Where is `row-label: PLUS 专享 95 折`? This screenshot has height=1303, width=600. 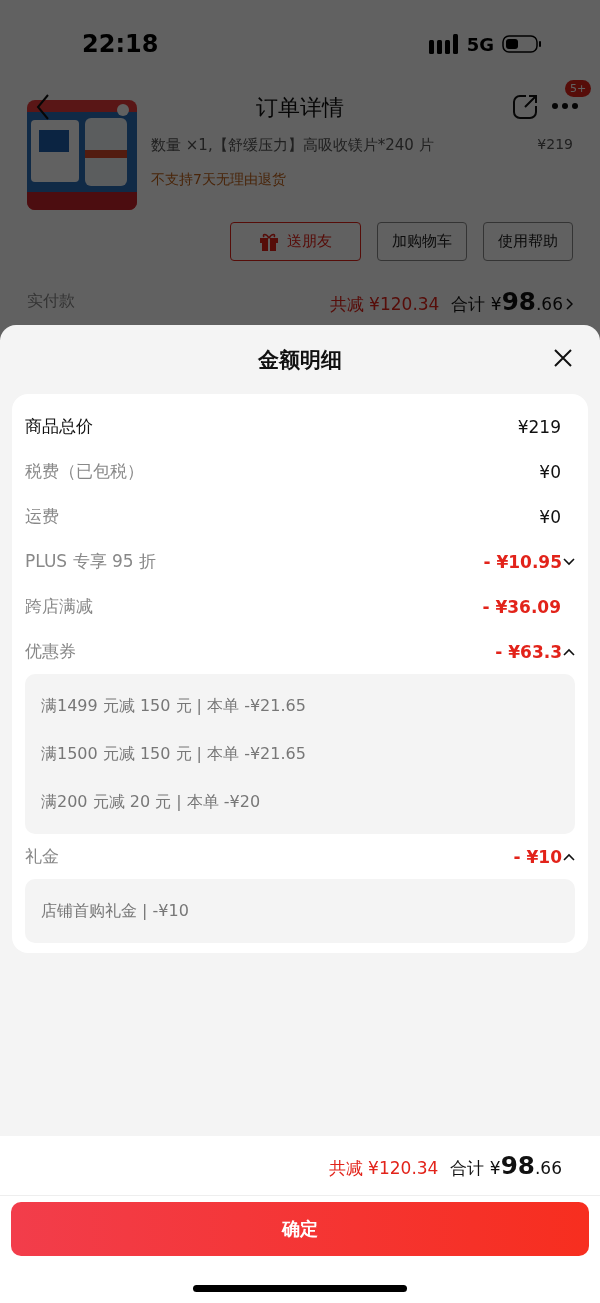 row-label: PLUS 专享 95 折 is located at coordinates (90, 561).